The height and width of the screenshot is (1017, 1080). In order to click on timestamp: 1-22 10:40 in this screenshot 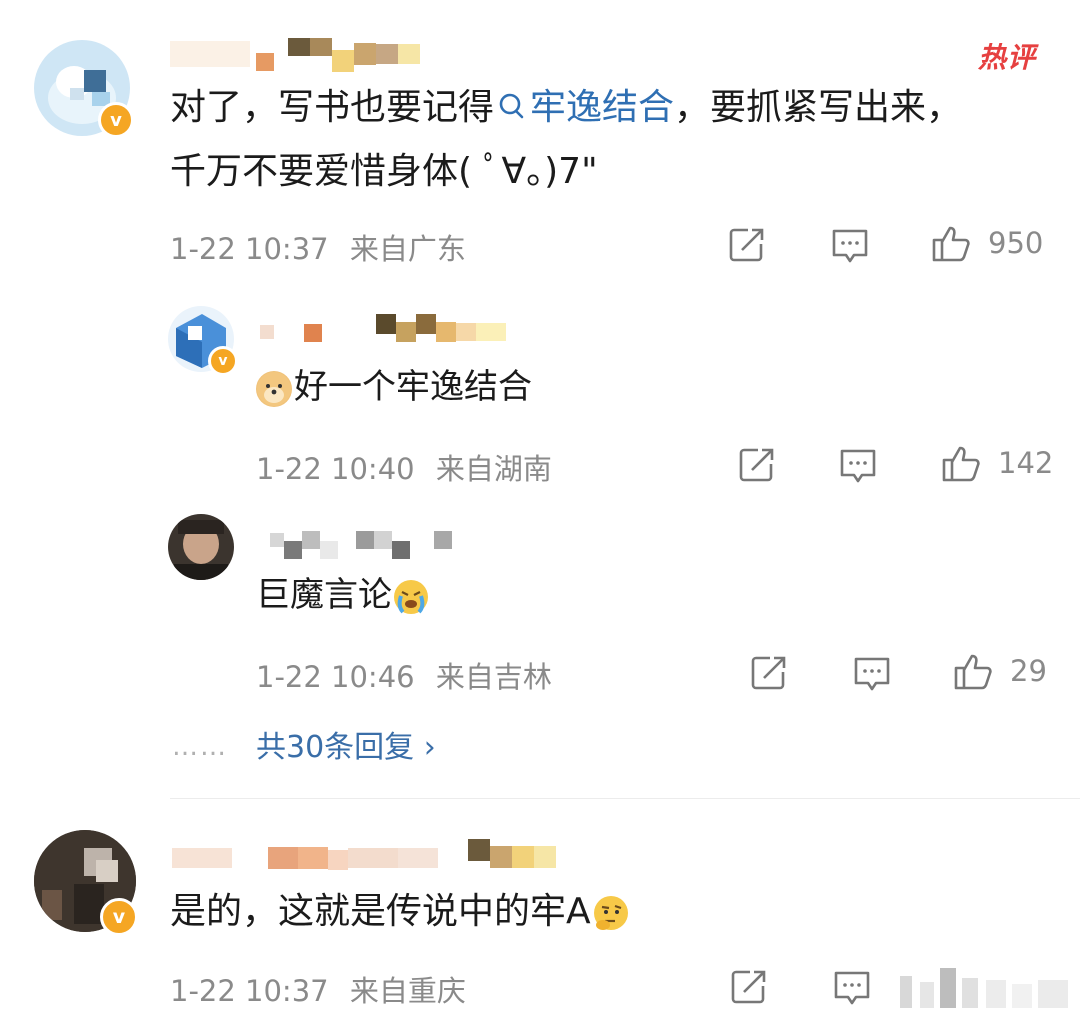, I will do `click(335, 469)`.